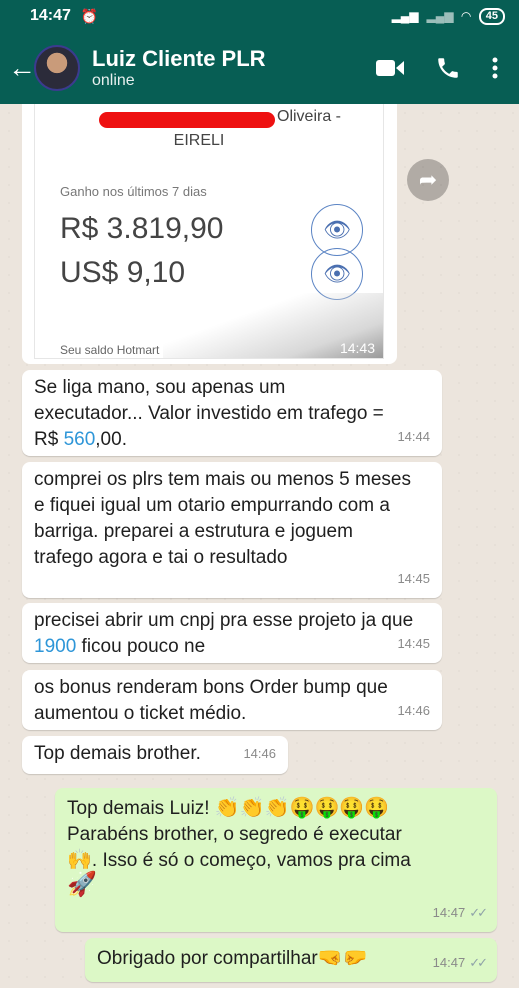 This screenshot has height=988, width=519. Describe the element at coordinates (259, 16) in the screenshot. I see `status-bar: 14:47 ⏰ ▂▄▆ ▂▄▆ ◠ 45` at that location.